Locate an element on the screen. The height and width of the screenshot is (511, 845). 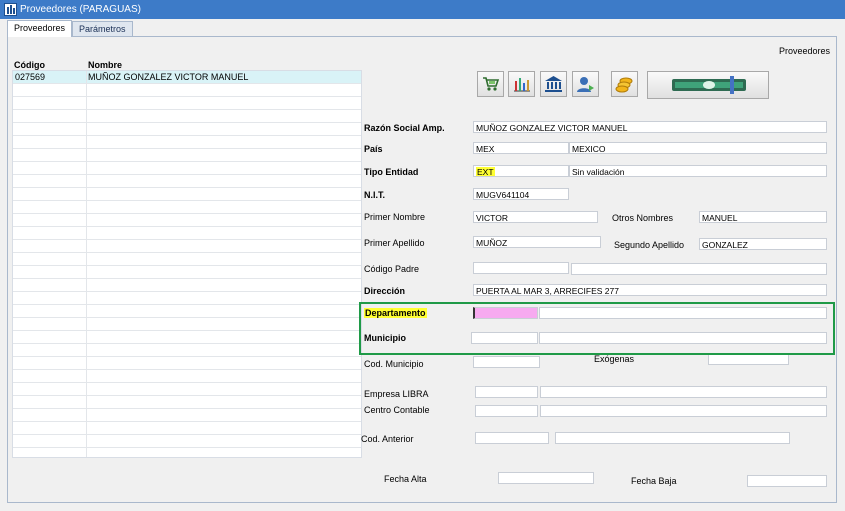
column-header-codigo: Código is located at coordinates (29, 65).